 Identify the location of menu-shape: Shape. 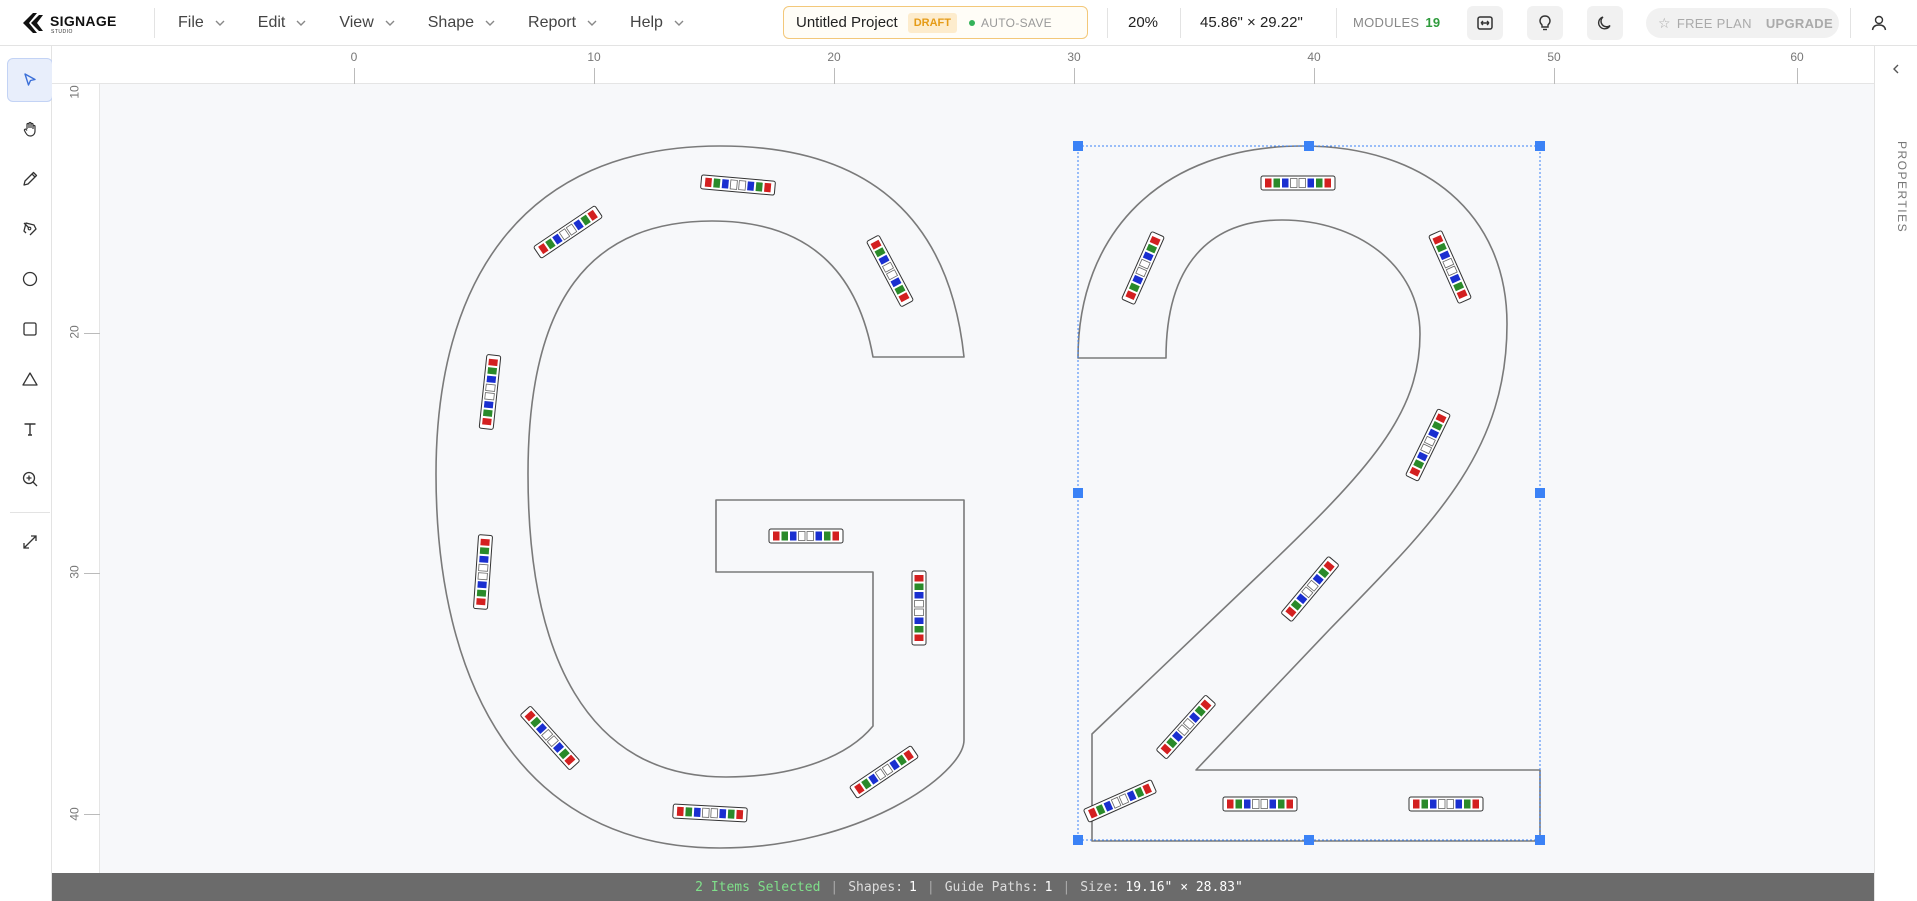
(462, 23).